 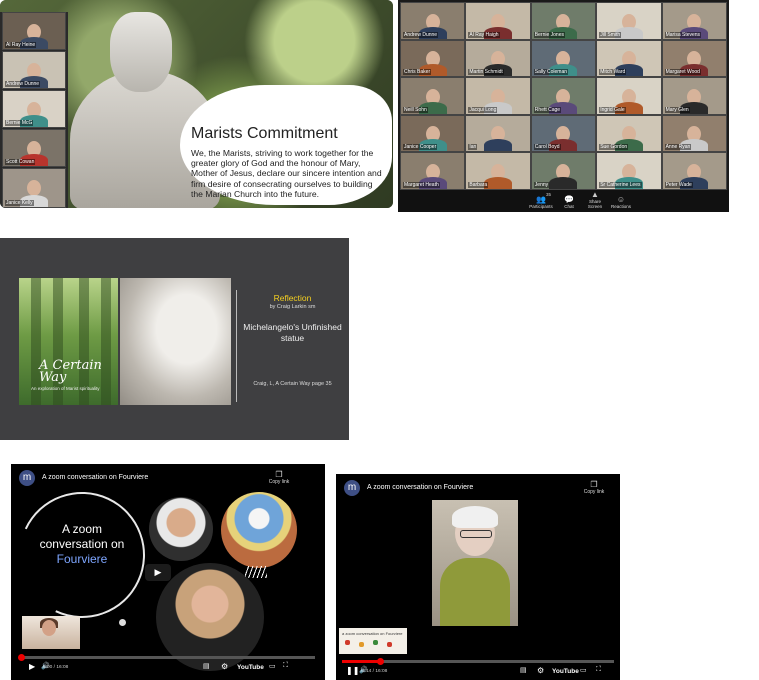 What do you see at coordinates (498, 21) in the screenshot?
I see `participant-tile: Al Ray Haigh` at bounding box center [498, 21].